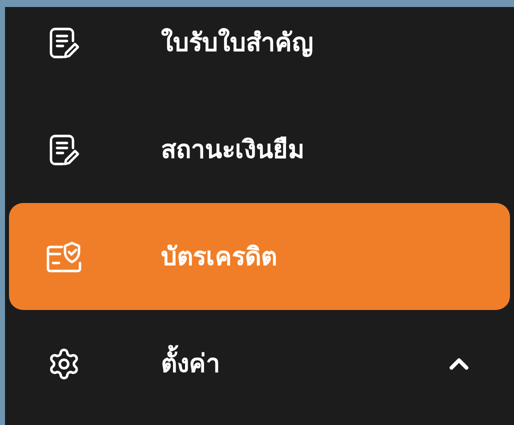 The width and height of the screenshot is (514, 425). What do you see at coordinates (64, 256) in the screenshot?
I see `card-shield-icon` at bounding box center [64, 256].